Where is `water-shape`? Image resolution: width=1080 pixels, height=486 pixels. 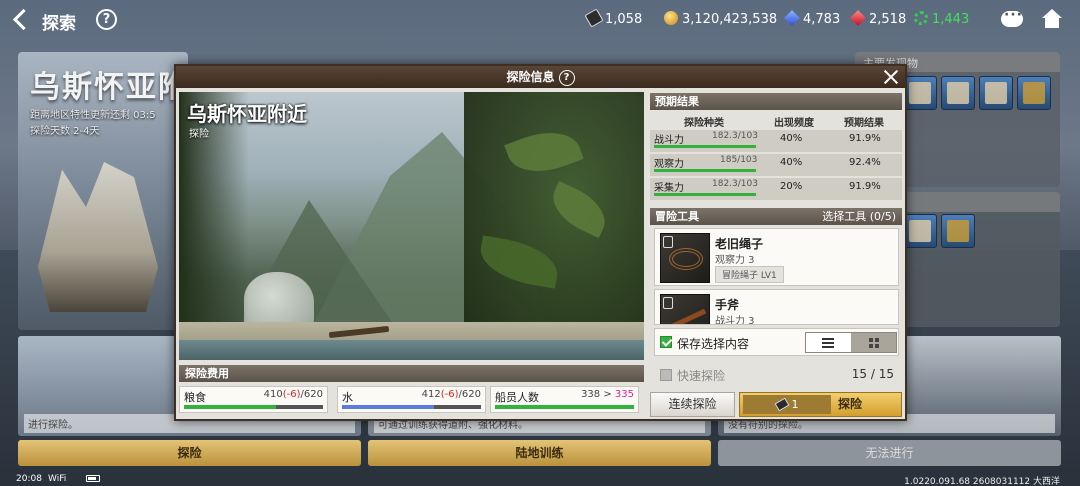
water-shape is located at coordinates (411, 350).